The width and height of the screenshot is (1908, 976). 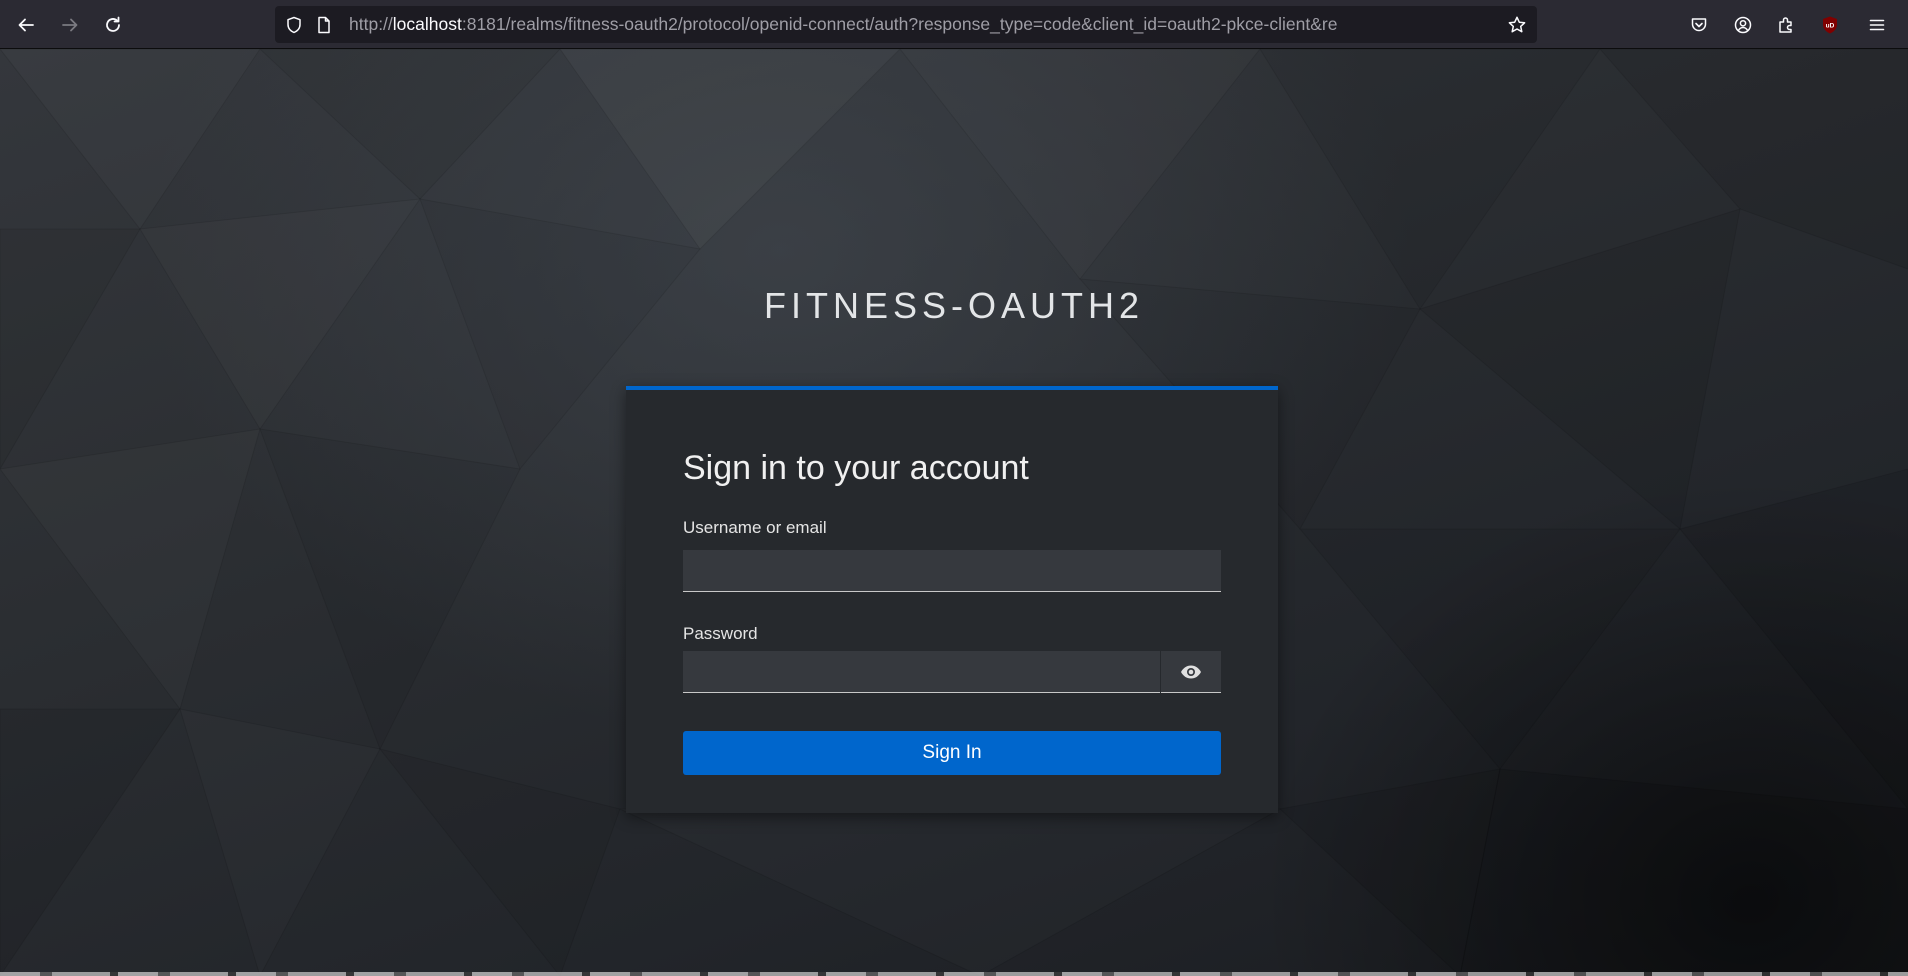 What do you see at coordinates (1699, 25) in the screenshot?
I see `pocket-icon` at bounding box center [1699, 25].